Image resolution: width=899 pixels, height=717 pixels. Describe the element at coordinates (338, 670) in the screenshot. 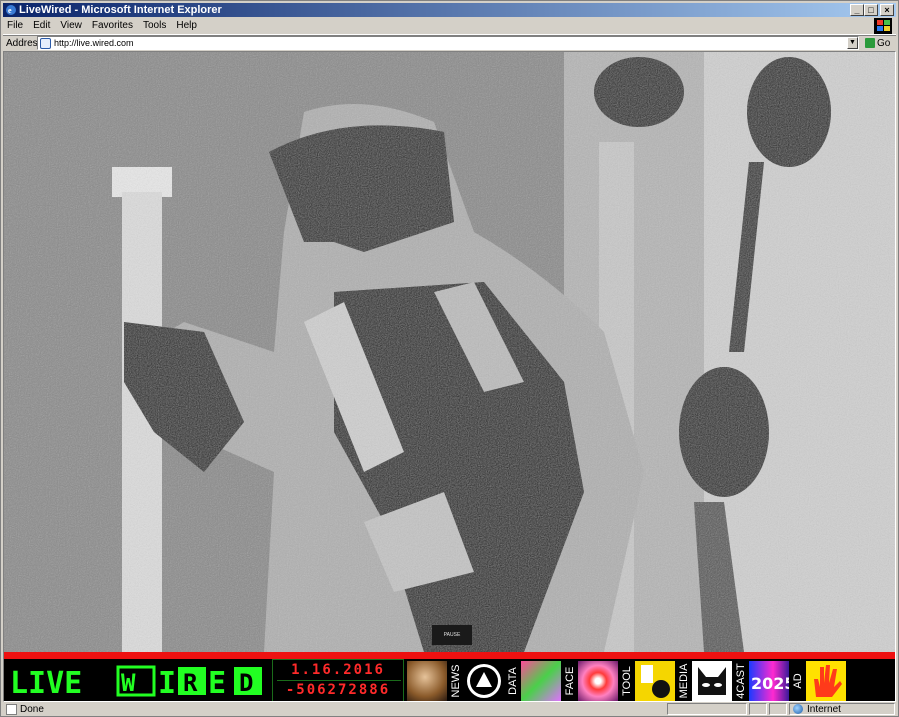

I see `date-display: 1.16.2016` at that location.